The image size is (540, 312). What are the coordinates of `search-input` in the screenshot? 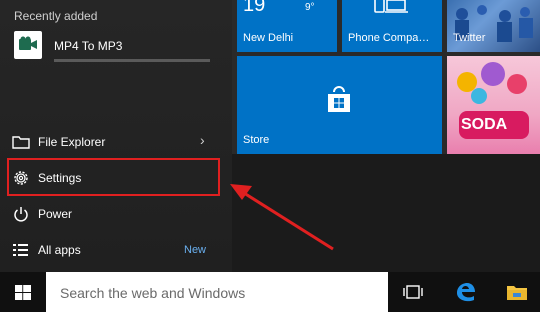 It's located at (215, 293).